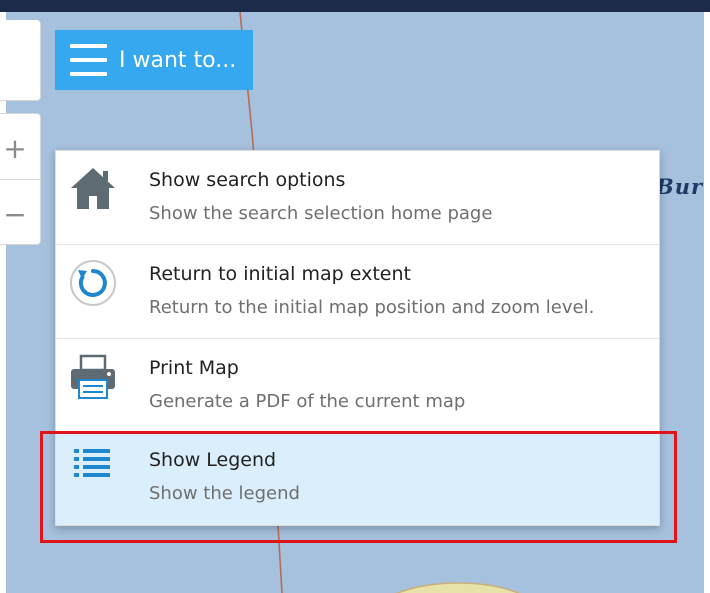 The width and height of the screenshot is (710, 593). I want to click on list-icon, so click(92, 463).